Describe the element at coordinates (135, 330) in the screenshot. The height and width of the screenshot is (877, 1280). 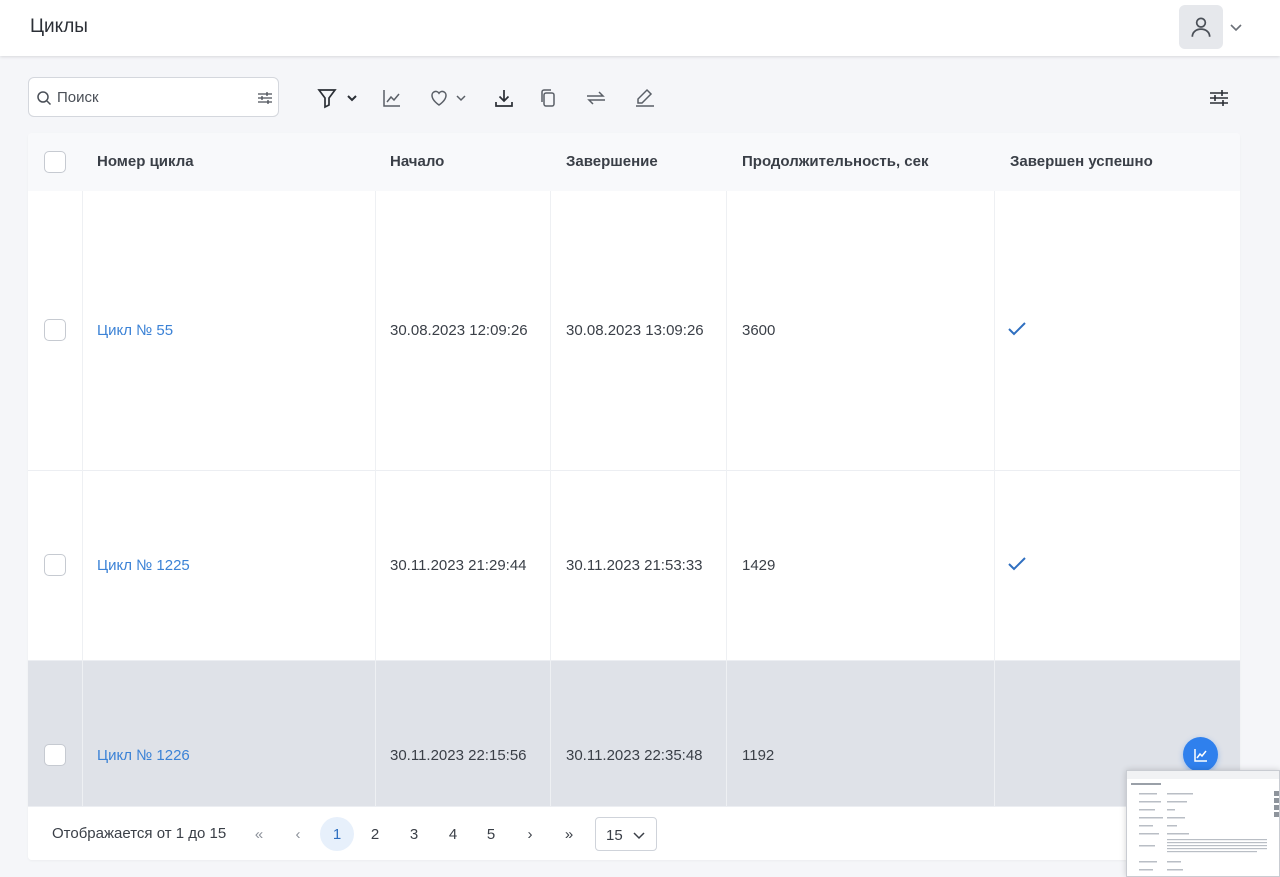
I see `cycle-link: Цикл № 55` at that location.